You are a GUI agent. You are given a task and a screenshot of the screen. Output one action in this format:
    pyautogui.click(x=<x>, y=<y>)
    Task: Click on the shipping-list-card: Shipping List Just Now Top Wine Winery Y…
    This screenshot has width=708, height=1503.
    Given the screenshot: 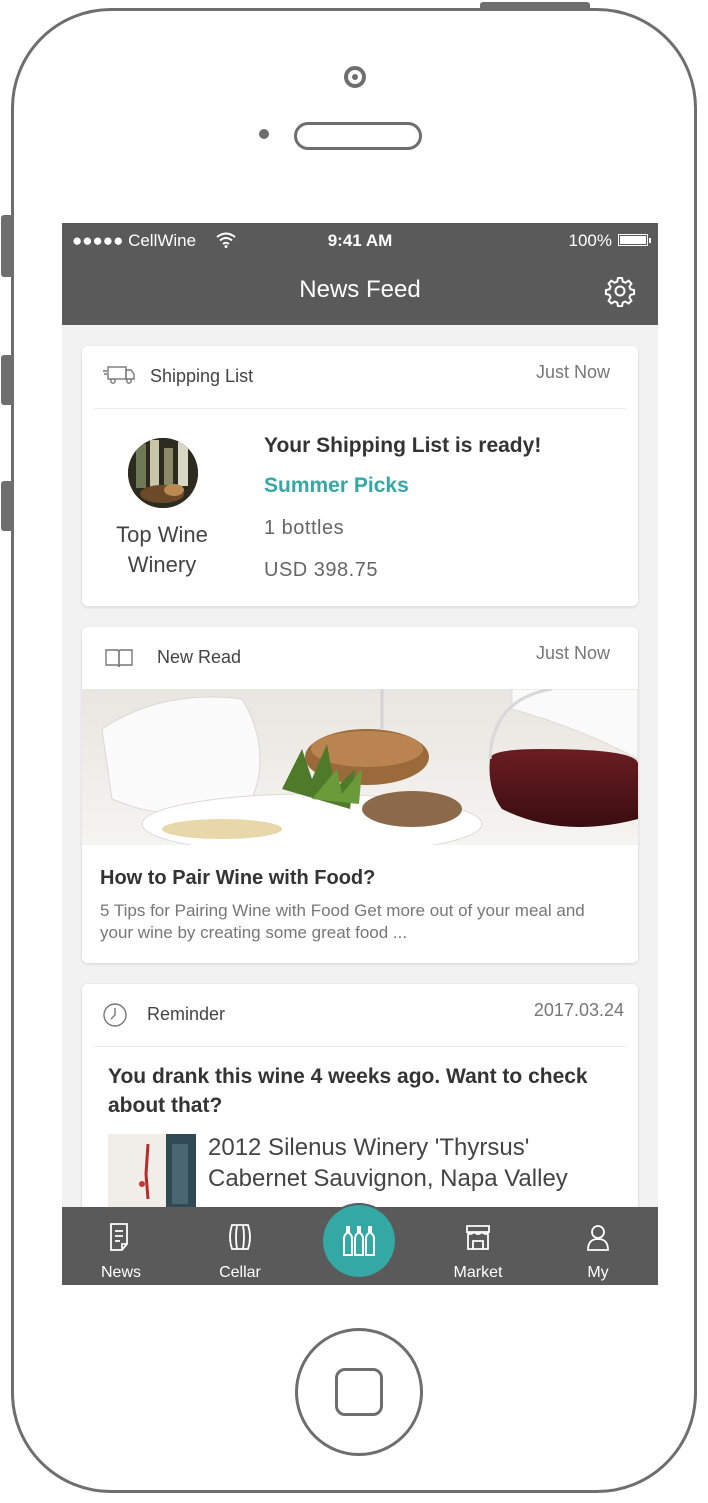 What is the action you would take?
    pyautogui.click(x=360, y=476)
    